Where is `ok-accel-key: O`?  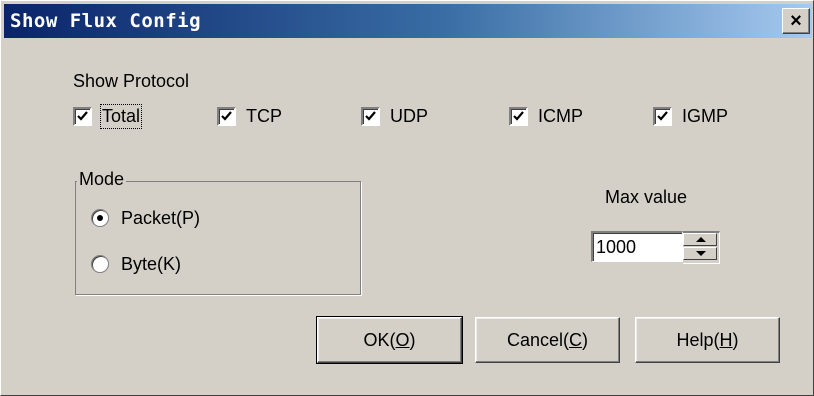
ok-accel-key: O is located at coordinates (402, 339).